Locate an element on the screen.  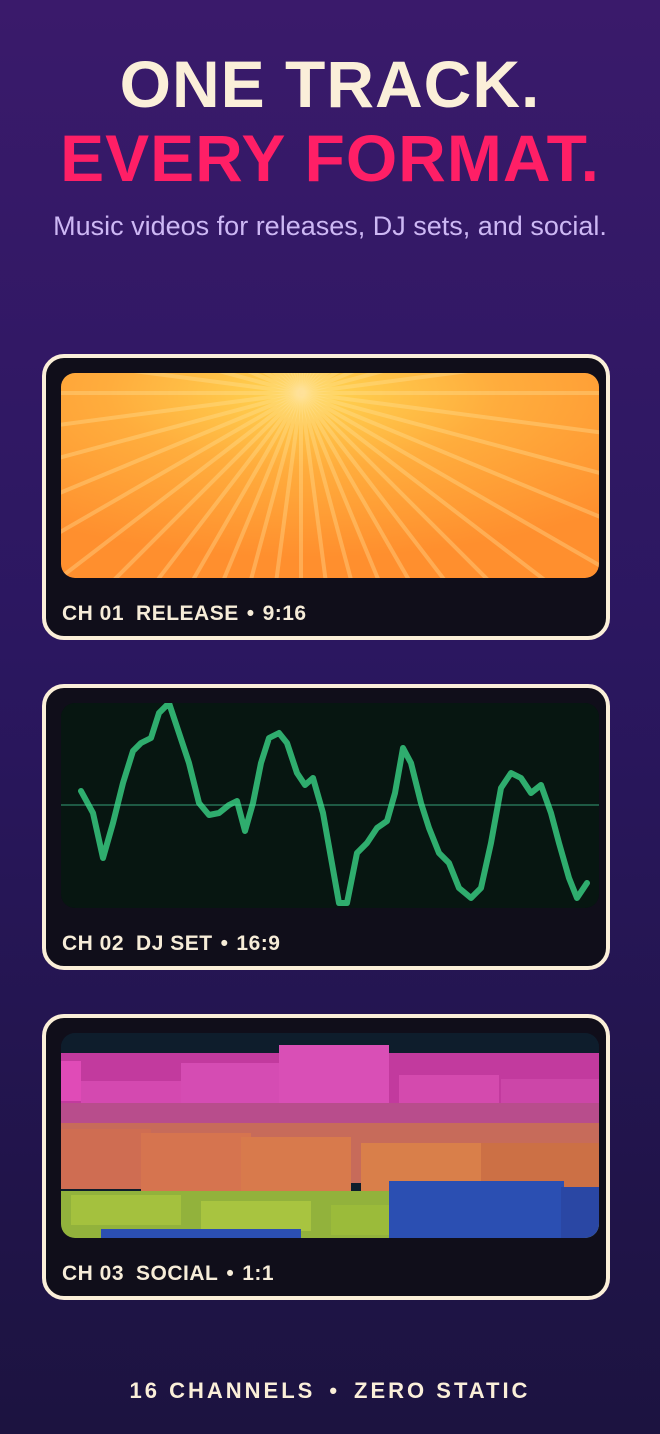
blocks-visual is located at coordinates (330, 1135).